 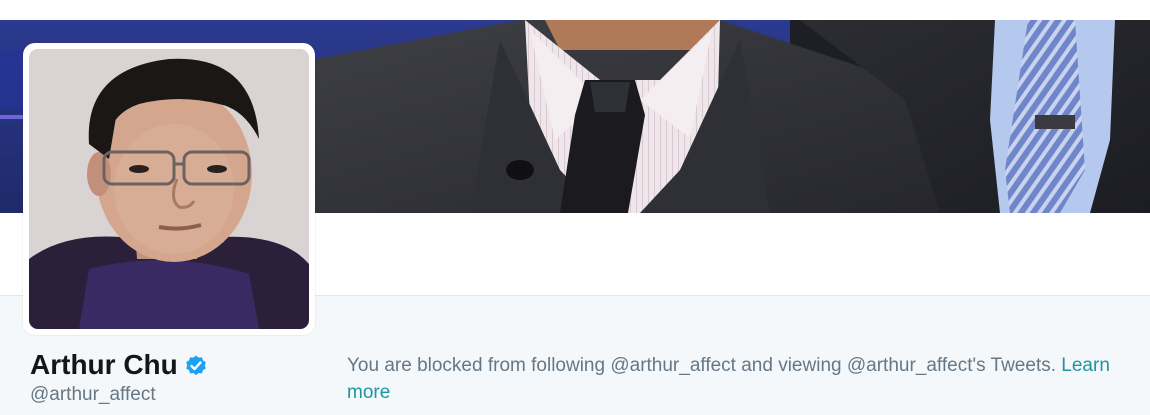 What do you see at coordinates (104, 365) in the screenshot?
I see `profile-name: Arthur Chu` at bounding box center [104, 365].